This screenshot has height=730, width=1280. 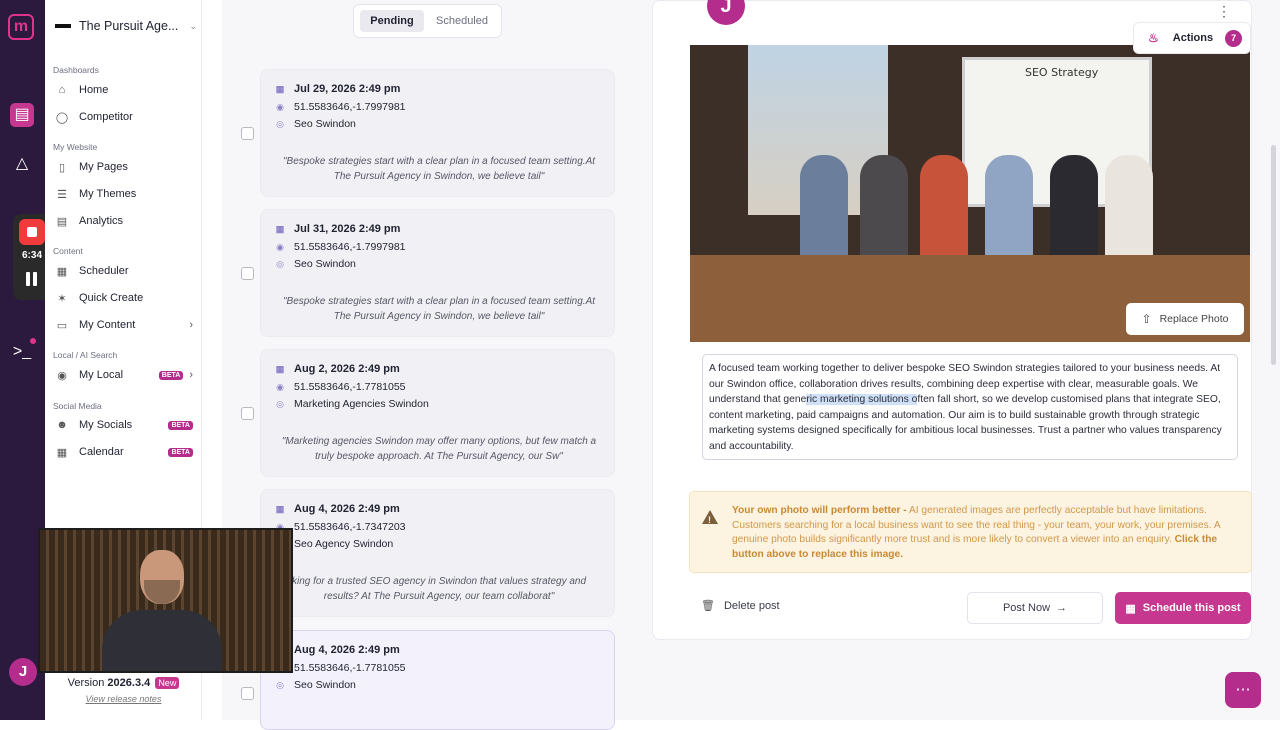 I want to click on post-tabs: Pending Scheduled, so click(x=427, y=21).